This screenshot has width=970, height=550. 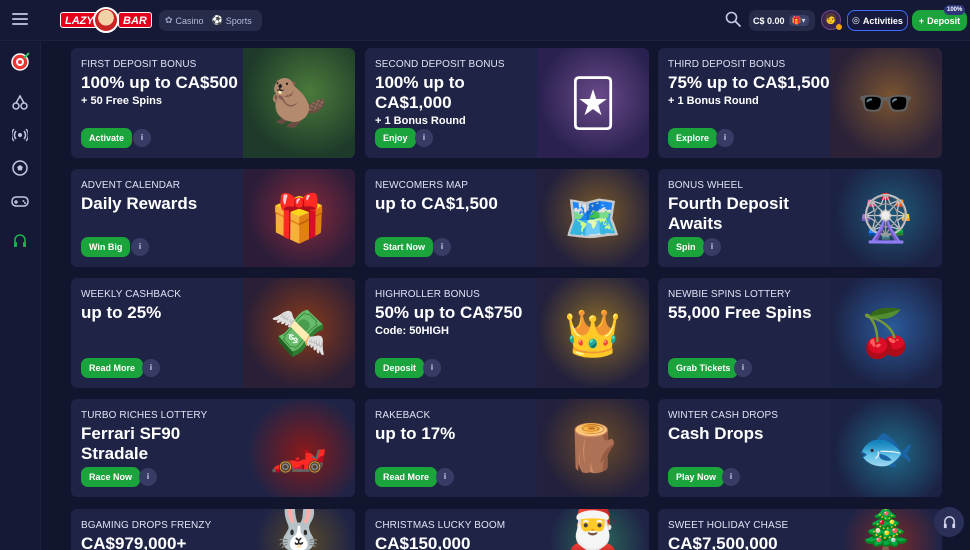 What do you see at coordinates (696, 477) in the screenshot?
I see `play-now-button: Play Now` at bounding box center [696, 477].